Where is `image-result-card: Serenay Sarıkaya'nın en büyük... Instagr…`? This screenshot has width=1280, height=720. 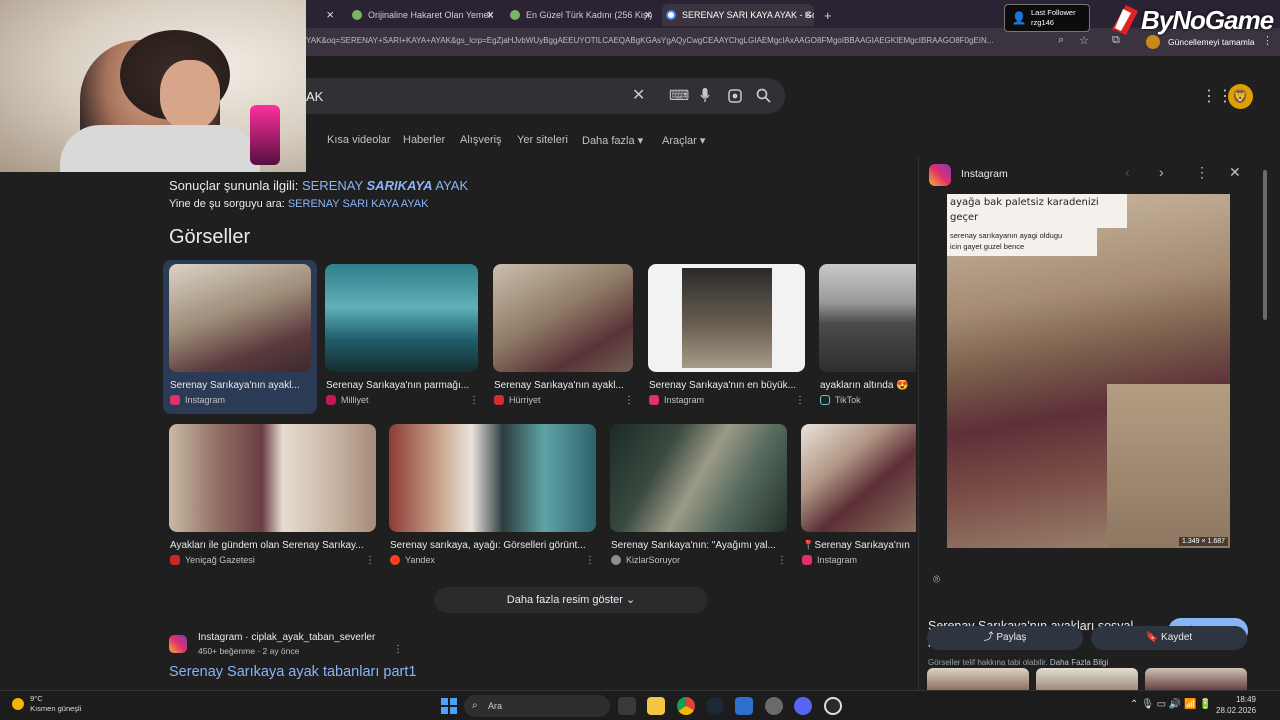 image-result-card: Serenay Sarıkaya'nın en büyük... Instagr… is located at coordinates (726, 339).